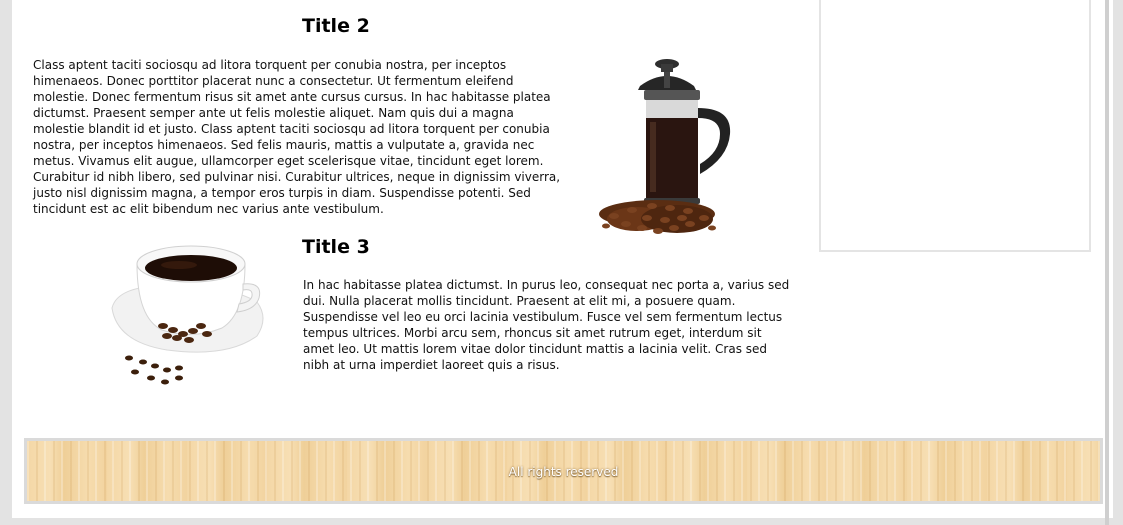 The height and width of the screenshot is (525, 1123). I want to click on page-frame-border, so click(1107, 262).